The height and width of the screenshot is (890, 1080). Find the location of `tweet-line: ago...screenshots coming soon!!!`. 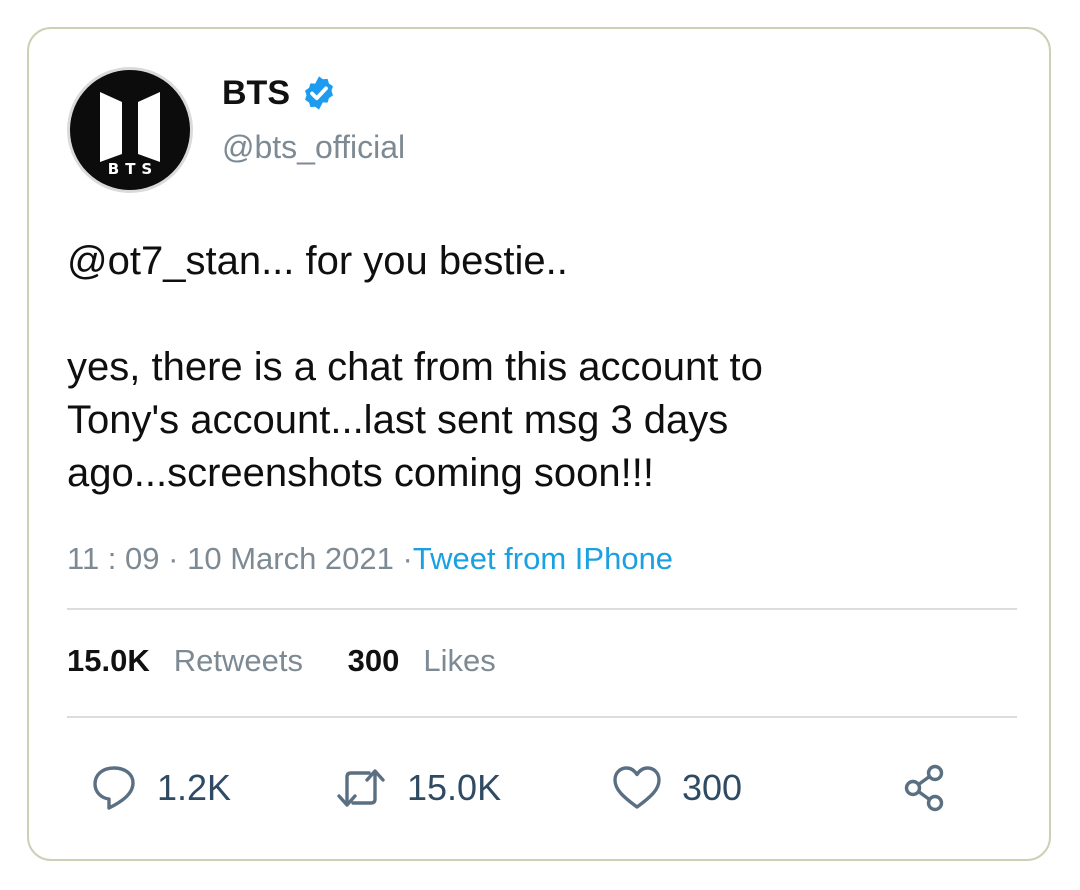

tweet-line: ago...screenshots coming soon!!! is located at coordinates (360, 473).